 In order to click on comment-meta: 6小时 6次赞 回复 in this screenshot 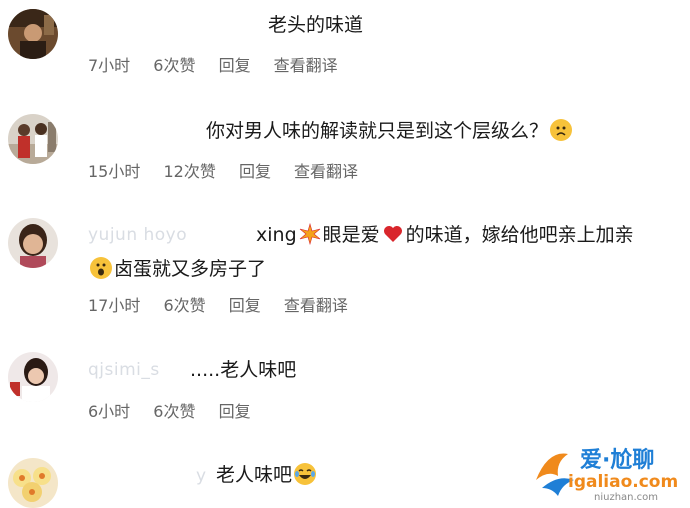, I will do `click(178, 410)`.